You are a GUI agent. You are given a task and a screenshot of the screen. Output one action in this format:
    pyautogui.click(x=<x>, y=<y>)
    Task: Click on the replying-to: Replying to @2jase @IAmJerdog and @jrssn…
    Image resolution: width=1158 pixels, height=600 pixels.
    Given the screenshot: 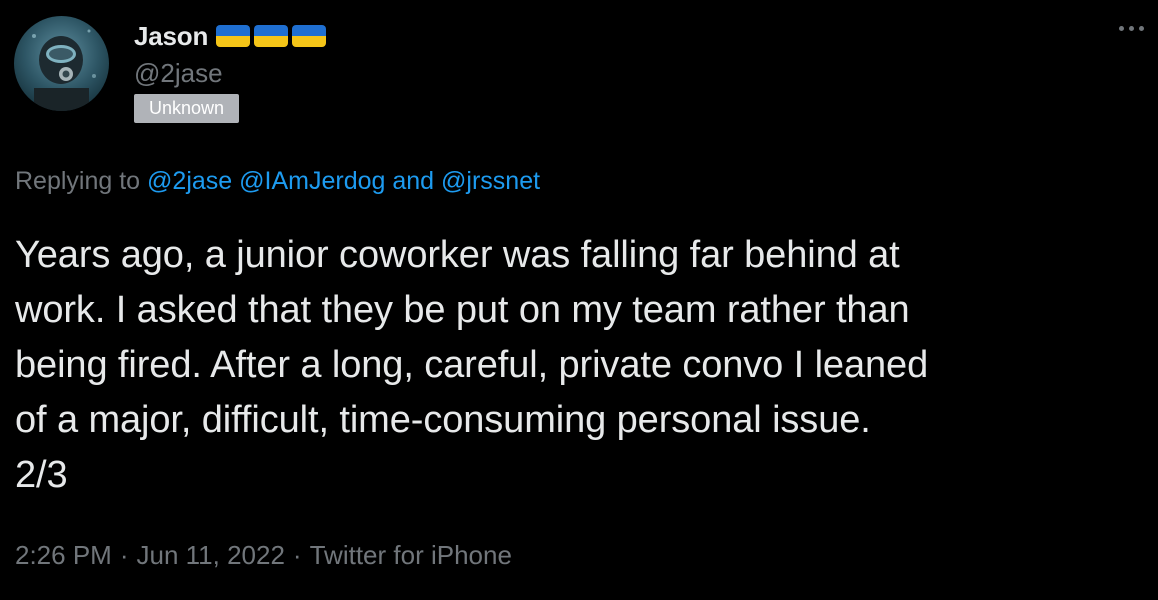 What is the action you would take?
    pyautogui.click(x=277, y=181)
    